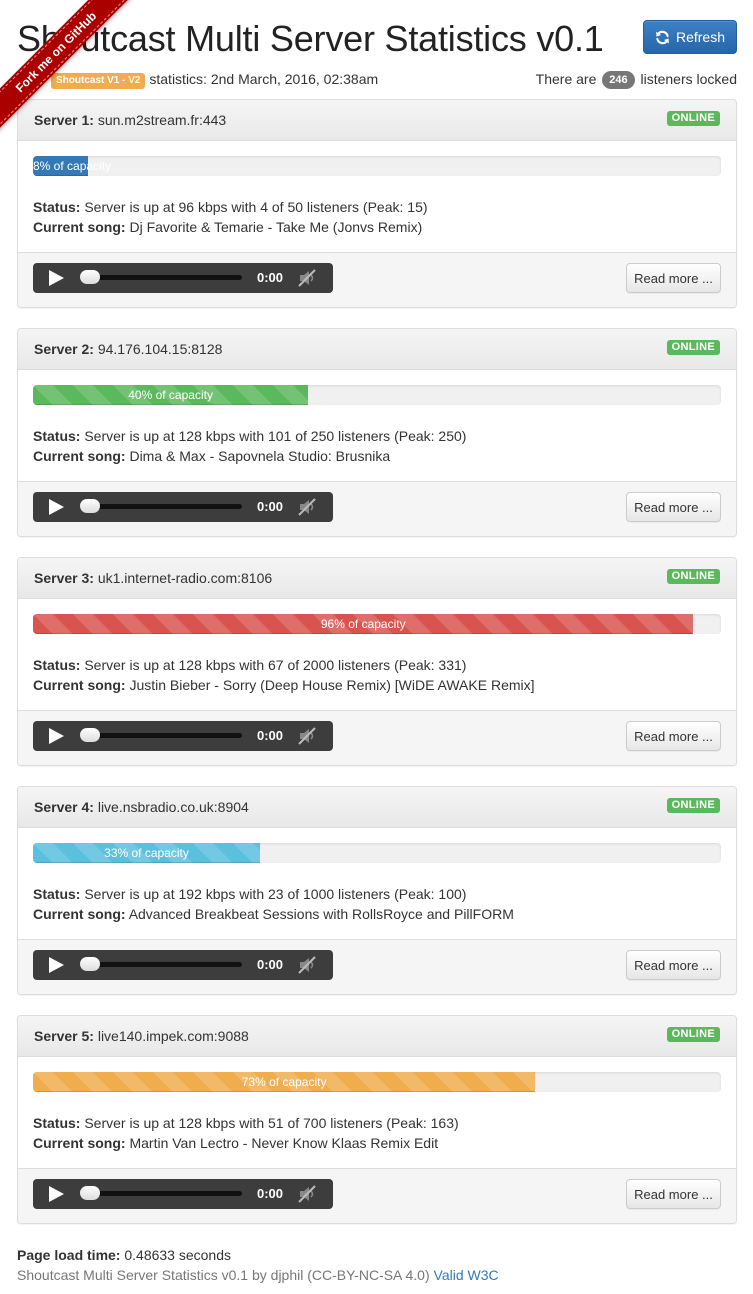  Describe the element at coordinates (700, 37) in the screenshot. I see `refresh-label: Refresh` at that location.